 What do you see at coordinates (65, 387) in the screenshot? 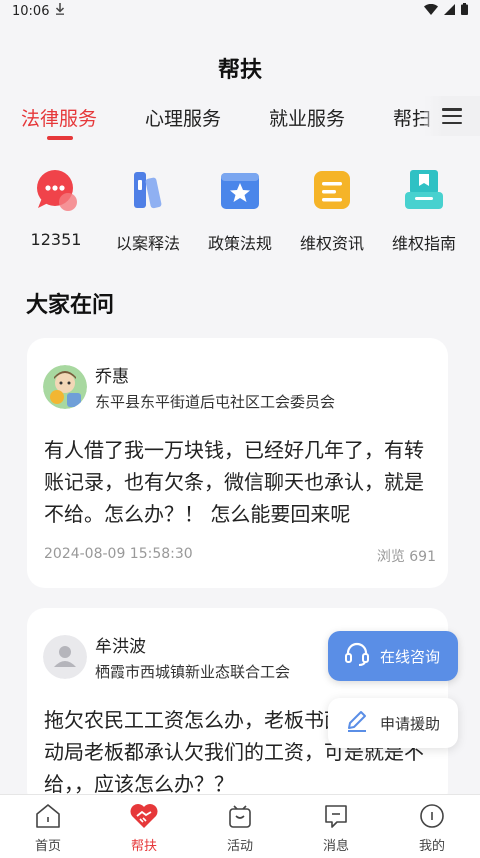
I see `avatar` at bounding box center [65, 387].